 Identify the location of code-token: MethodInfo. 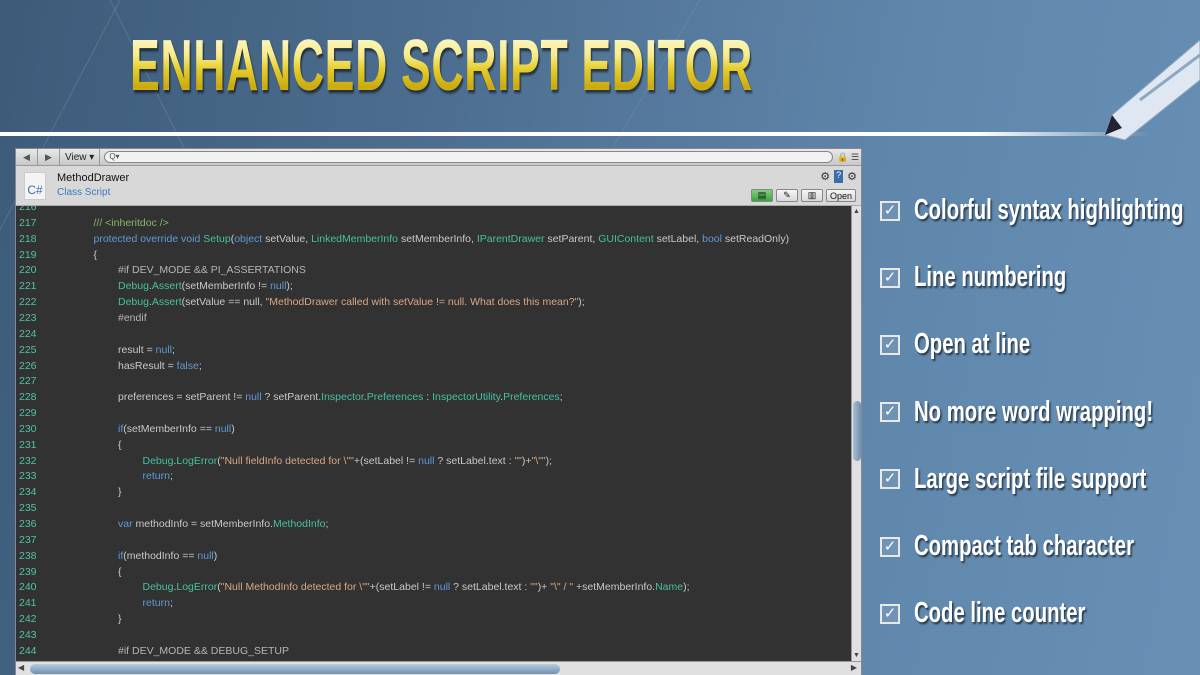
(299, 524).